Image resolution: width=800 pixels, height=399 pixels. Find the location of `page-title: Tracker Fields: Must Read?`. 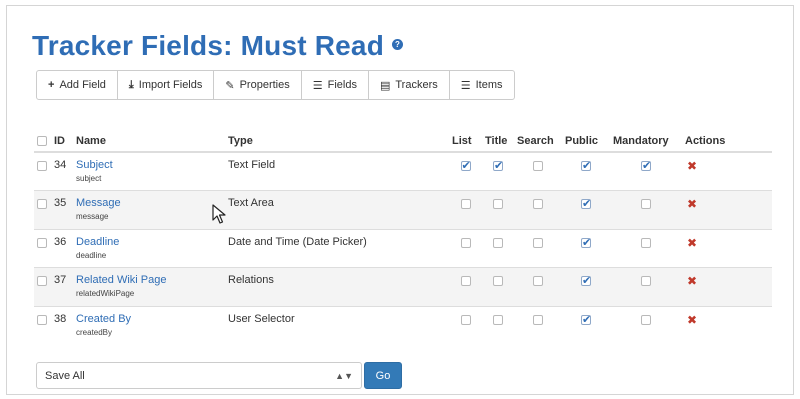

page-title: Tracker Fields: Must Read? is located at coordinates (218, 46).